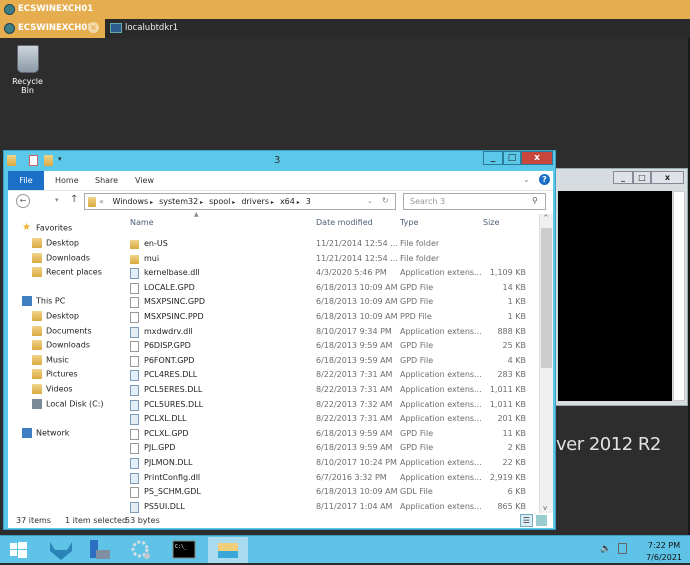 The width and height of the screenshot is (690, 565). Describe the element at coordinates (33, 160) in the screenshot. I see `properties-icon` at that location.